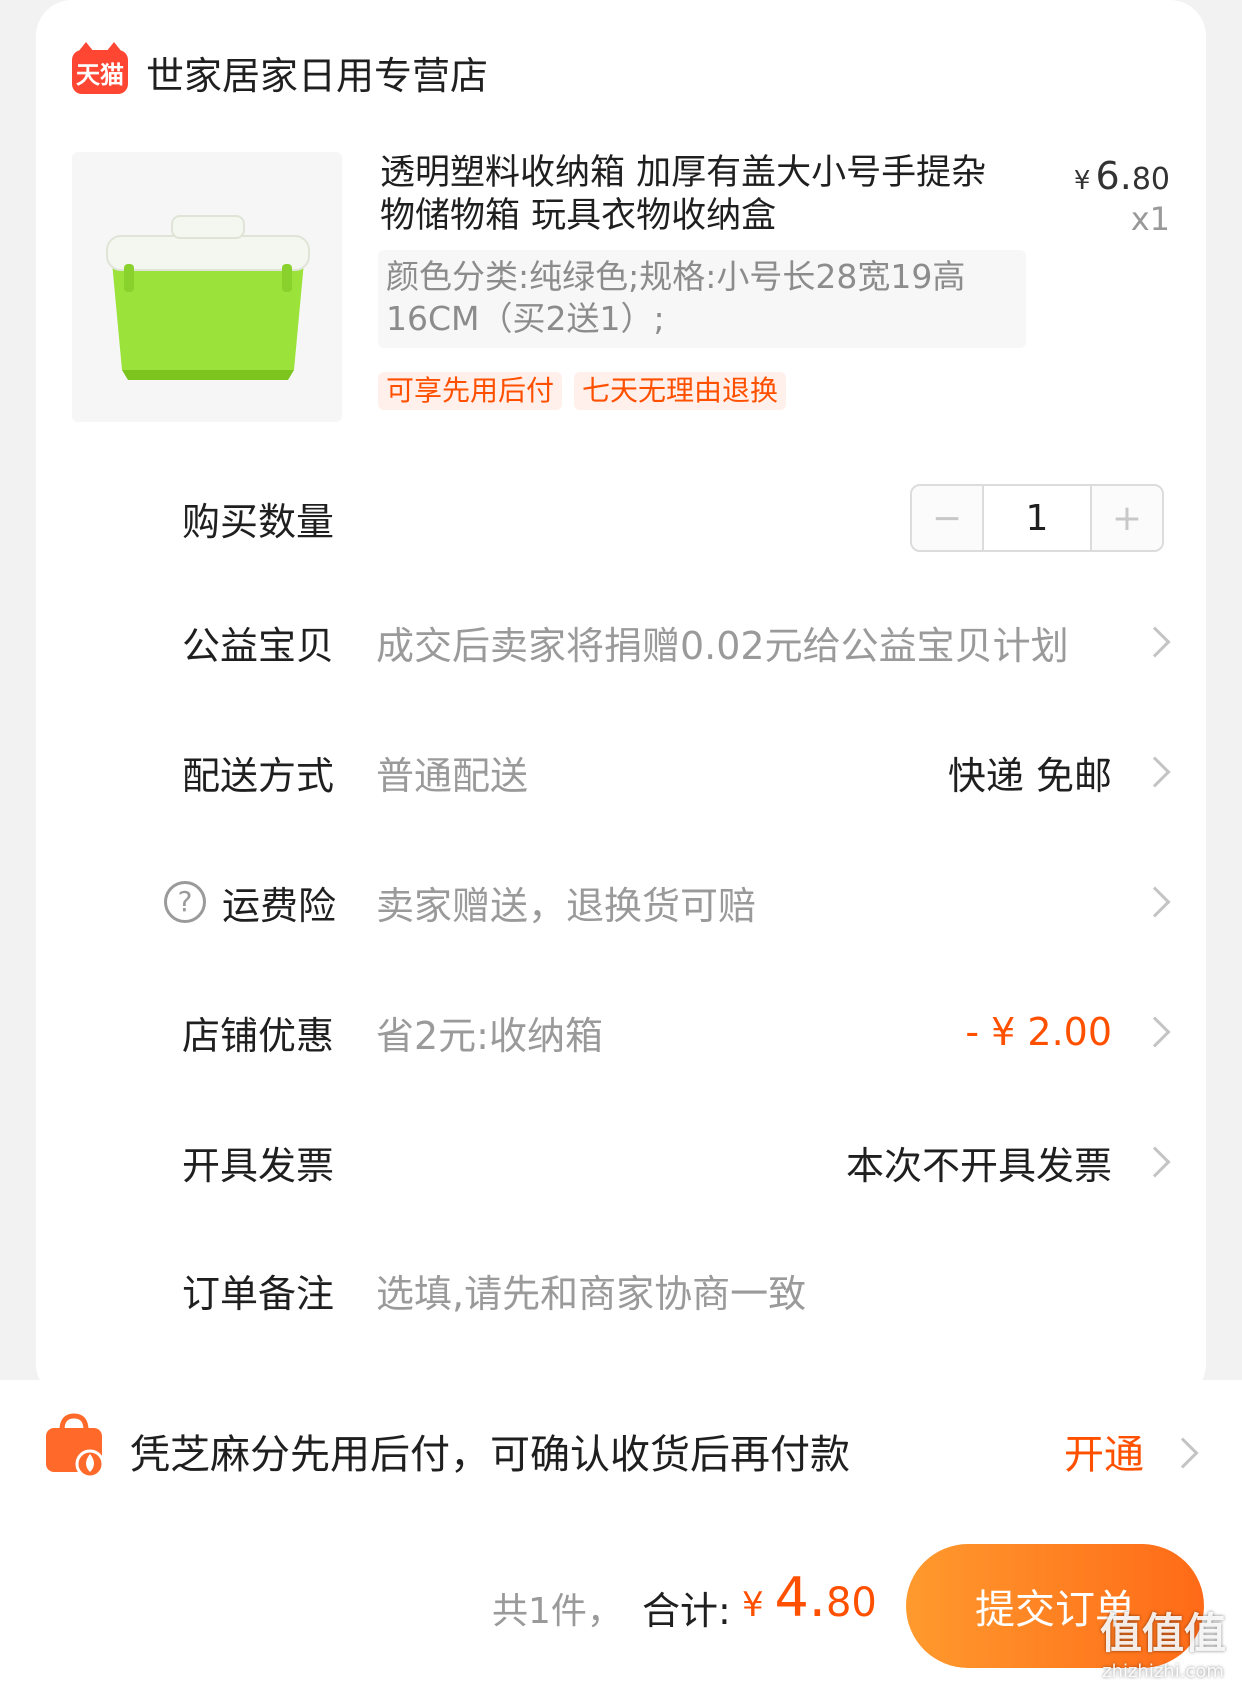 This screenshot has height=1685, width=1242. What do you see at coordinates (258, 775) in the screenshot?
I see `delivery-label: 配送方式` at bounding box center [258, 775].